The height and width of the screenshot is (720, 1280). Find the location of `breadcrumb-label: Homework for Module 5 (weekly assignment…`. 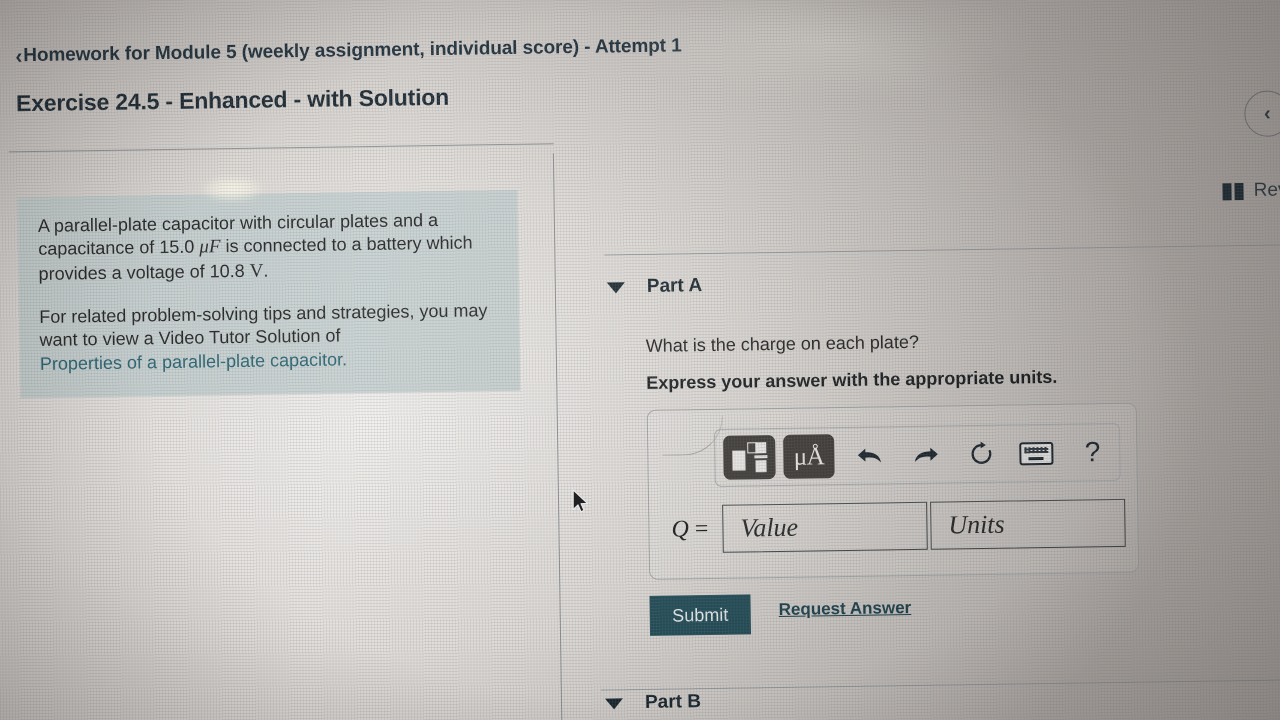

breadcrumb-label: Homework for Module 5 (weekly assignment… is located at coordinates (352, 51).